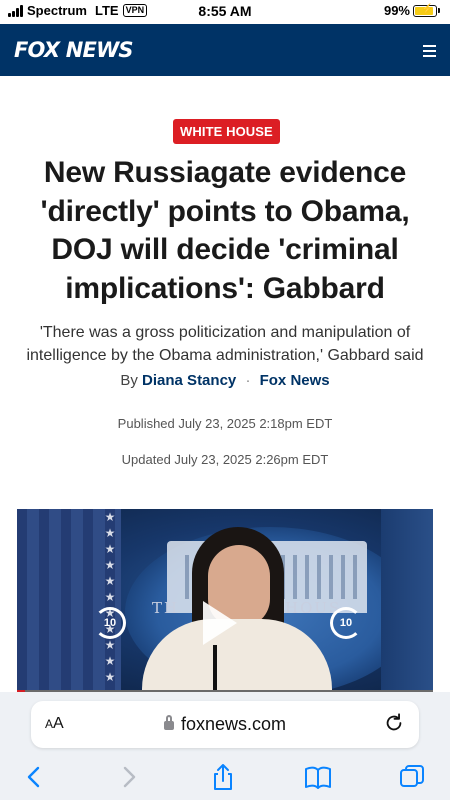  What do you see at coordinates (394, 723) in the screenshot?
I see `reload-icon` at bounding box center [394, 723].